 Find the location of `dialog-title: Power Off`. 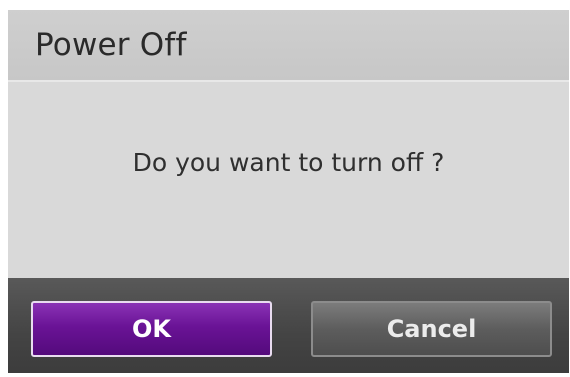

dialog-title: Power Off is located at coordinates (111, 45).